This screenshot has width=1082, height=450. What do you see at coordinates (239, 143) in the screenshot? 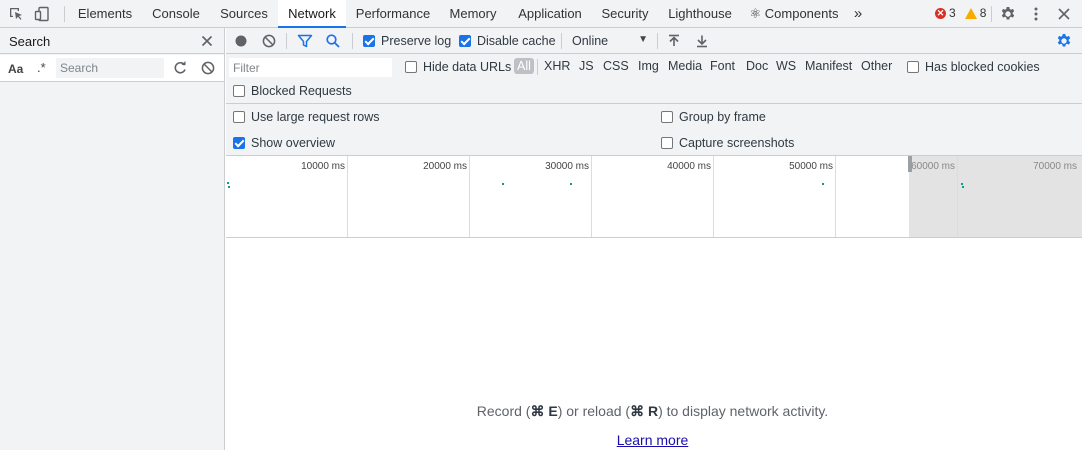
I see `show-overview-box` at bounding box center [239, 143].